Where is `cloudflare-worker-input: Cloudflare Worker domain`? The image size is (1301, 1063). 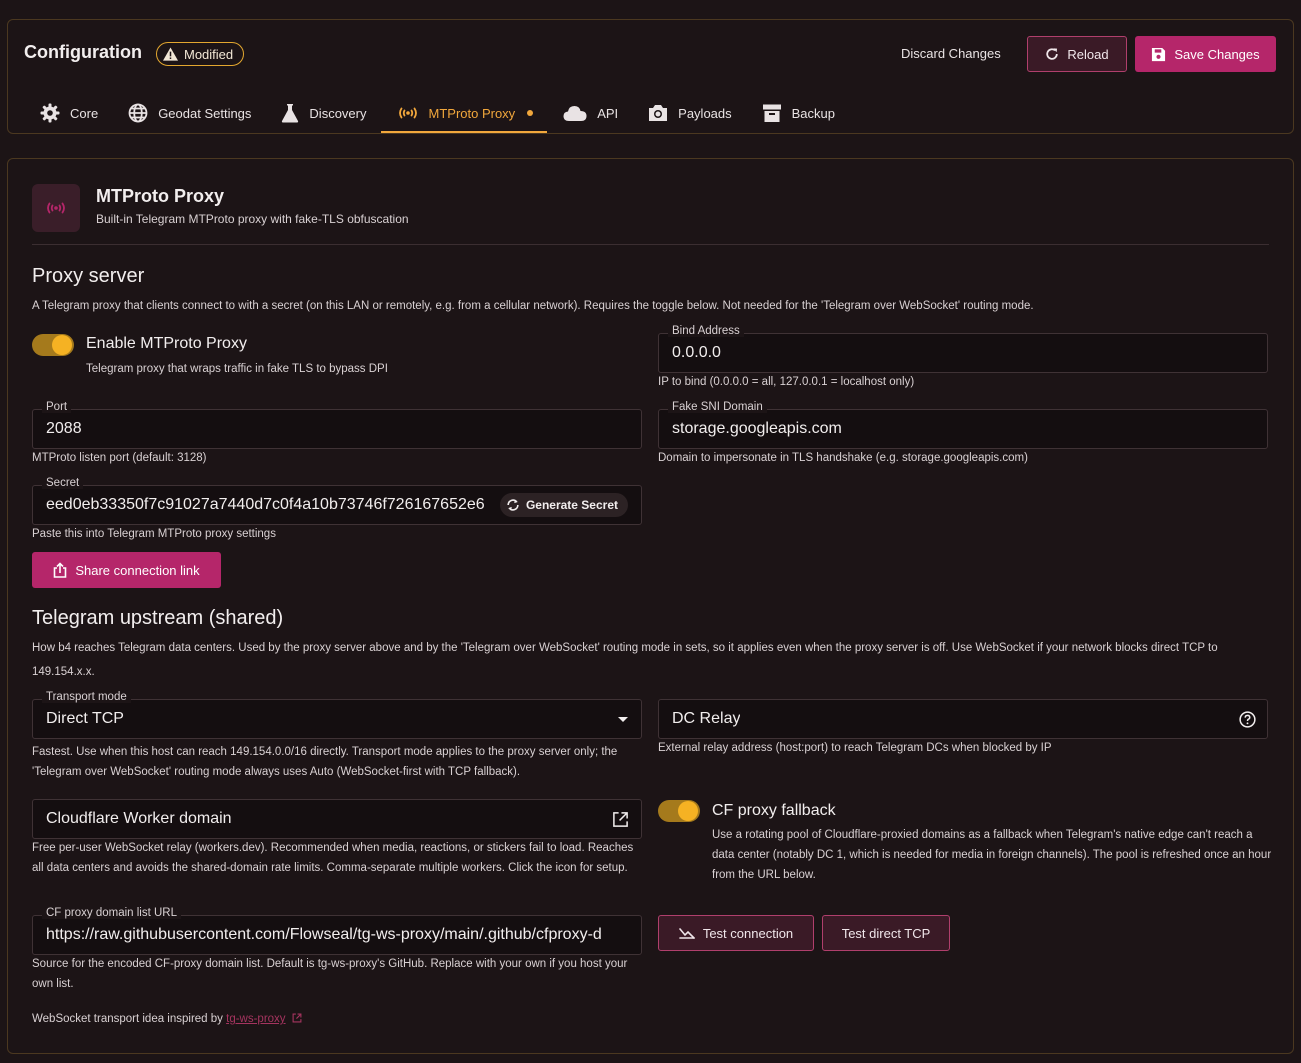 cloudflare-worker-input: Cloudflare Worker domain is located at coordinates (337, 819).